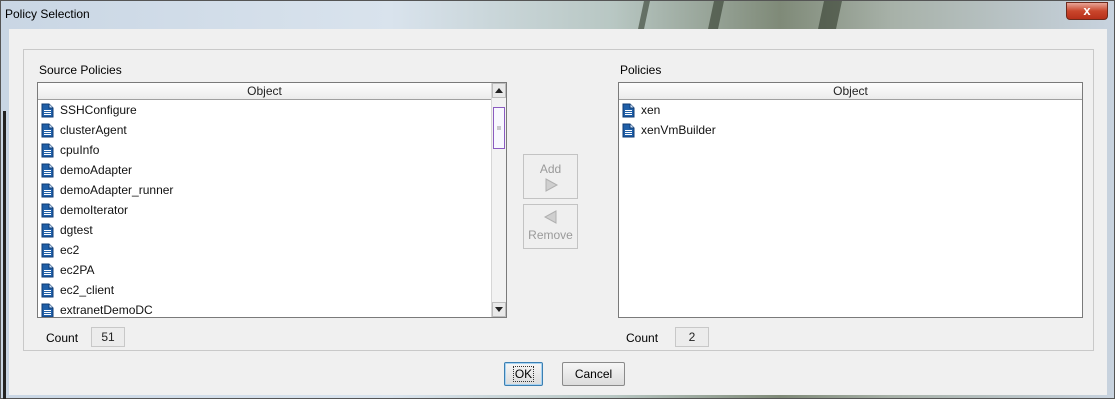 The image size is (1115, 399). What do you see at coordinates (272, 150) in the screenshot?
I see `list-item: cpuInfo` at bounding box center [272, 150].